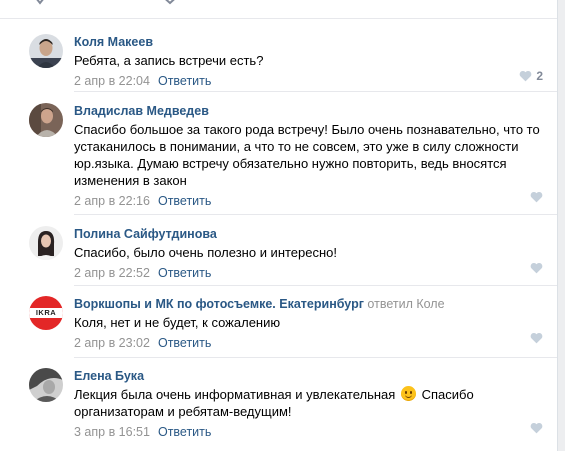  What do you see at coordinates (311, 201) in the screenshot?
I see `comment-meta: 2 апр в 22:16 Ответить` at bounding box center [311, 201].